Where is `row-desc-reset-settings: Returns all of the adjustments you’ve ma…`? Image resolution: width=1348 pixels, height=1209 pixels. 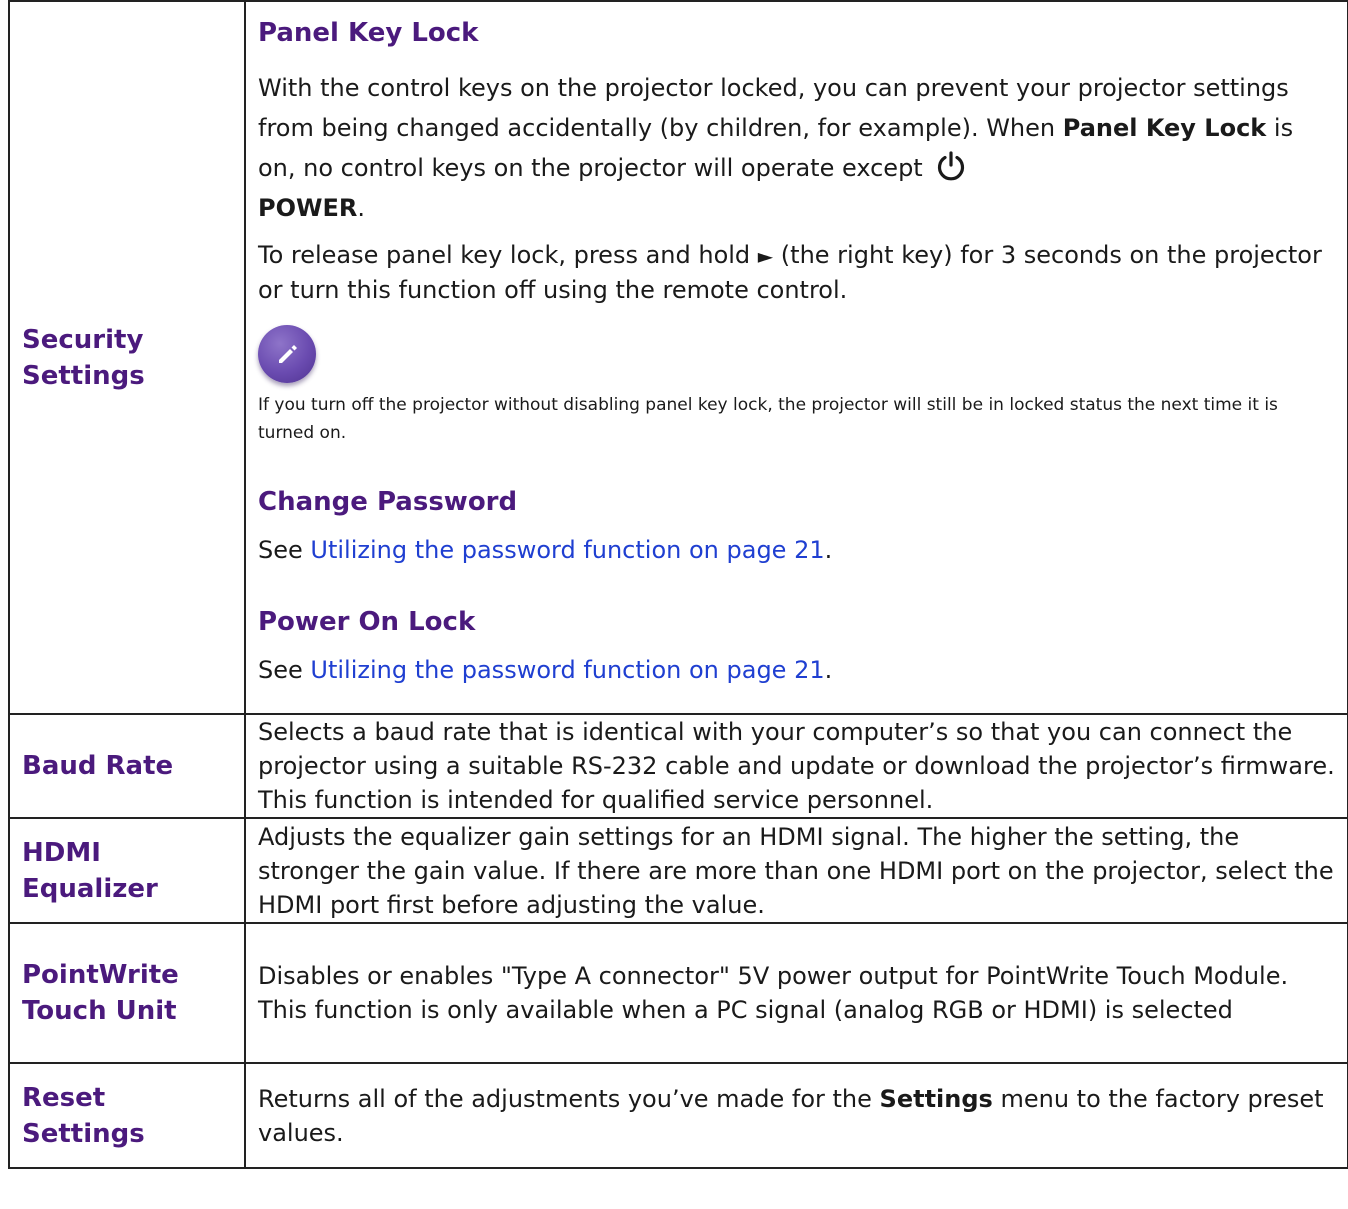
row-desc-reset-settings: Returns all of the adjustments you’ve ma… is located at coordinates (796, 1115).